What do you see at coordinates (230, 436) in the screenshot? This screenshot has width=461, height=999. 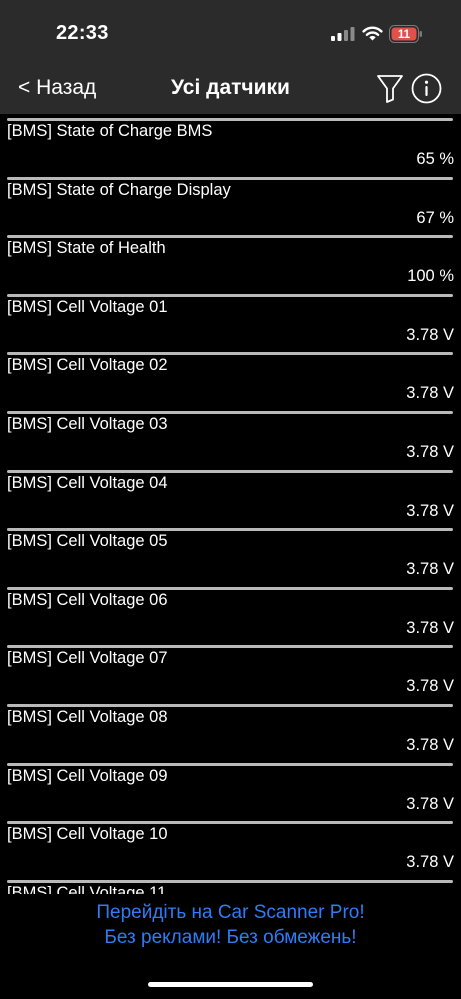 I see `sensor-row: [BMS] Cell Voltage 03 3.78 V` at bounding box center [230, 436].